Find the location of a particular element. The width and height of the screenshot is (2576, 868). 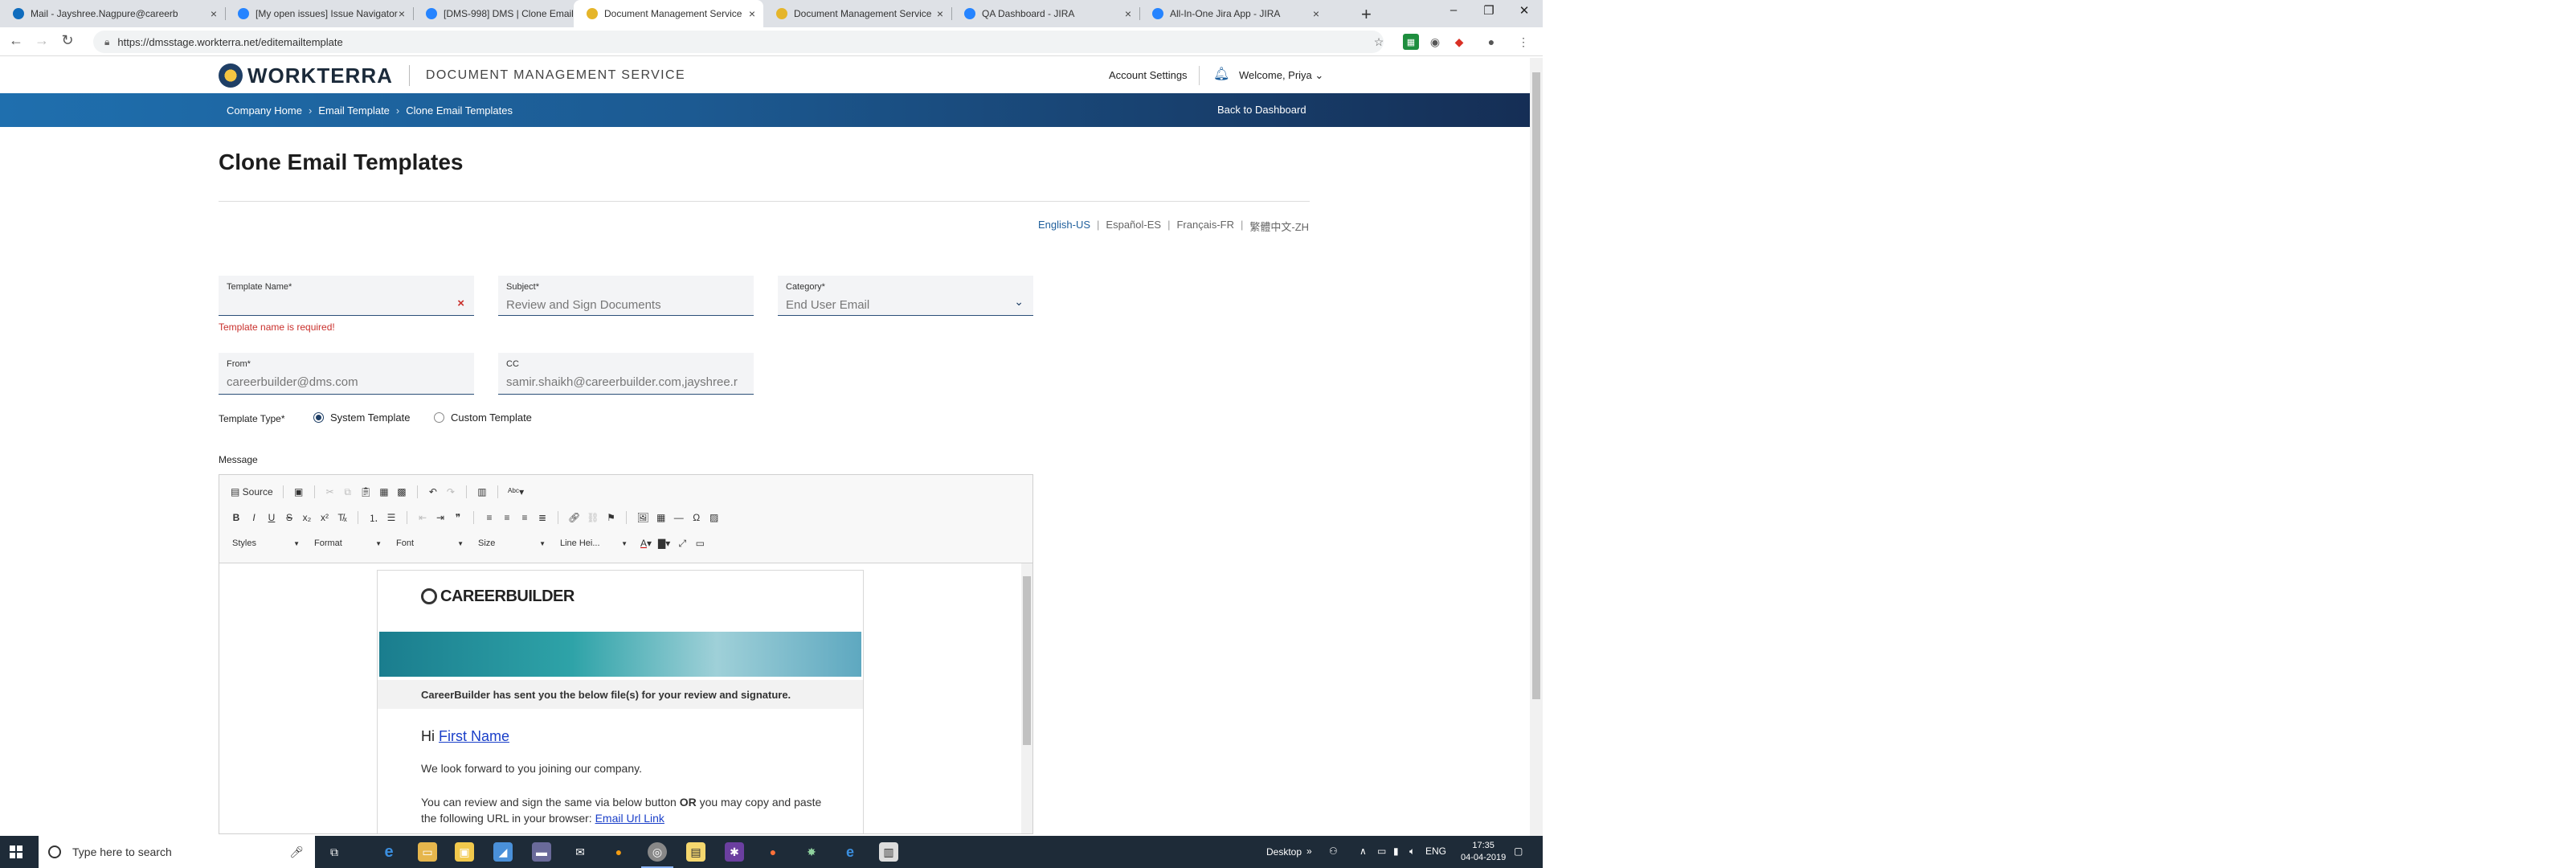

volume-icon: 🔈︎ is located at coordinates (1412, 851).